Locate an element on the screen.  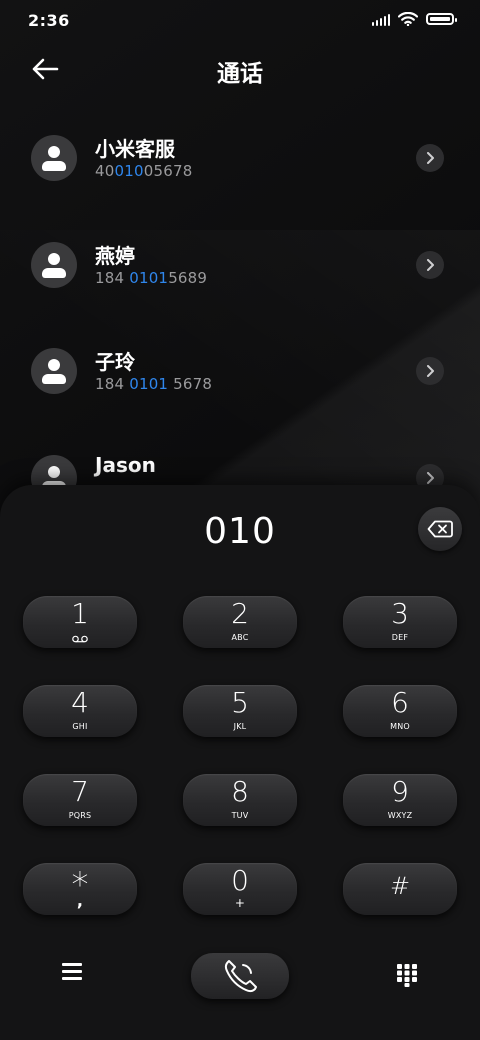
contact-number: 184 01015689 is located at coordinates (151, 278).